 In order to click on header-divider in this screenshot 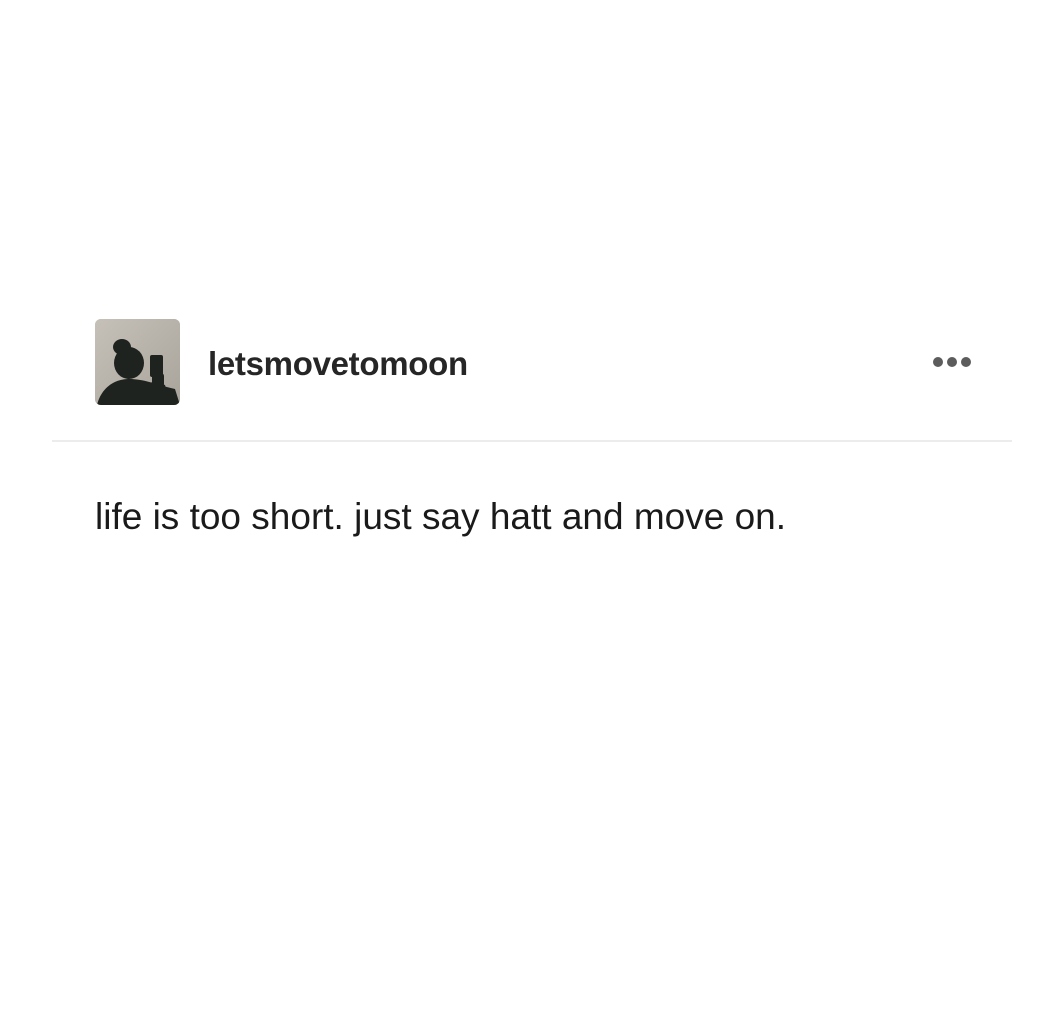, I will do `click(532, 441)`.